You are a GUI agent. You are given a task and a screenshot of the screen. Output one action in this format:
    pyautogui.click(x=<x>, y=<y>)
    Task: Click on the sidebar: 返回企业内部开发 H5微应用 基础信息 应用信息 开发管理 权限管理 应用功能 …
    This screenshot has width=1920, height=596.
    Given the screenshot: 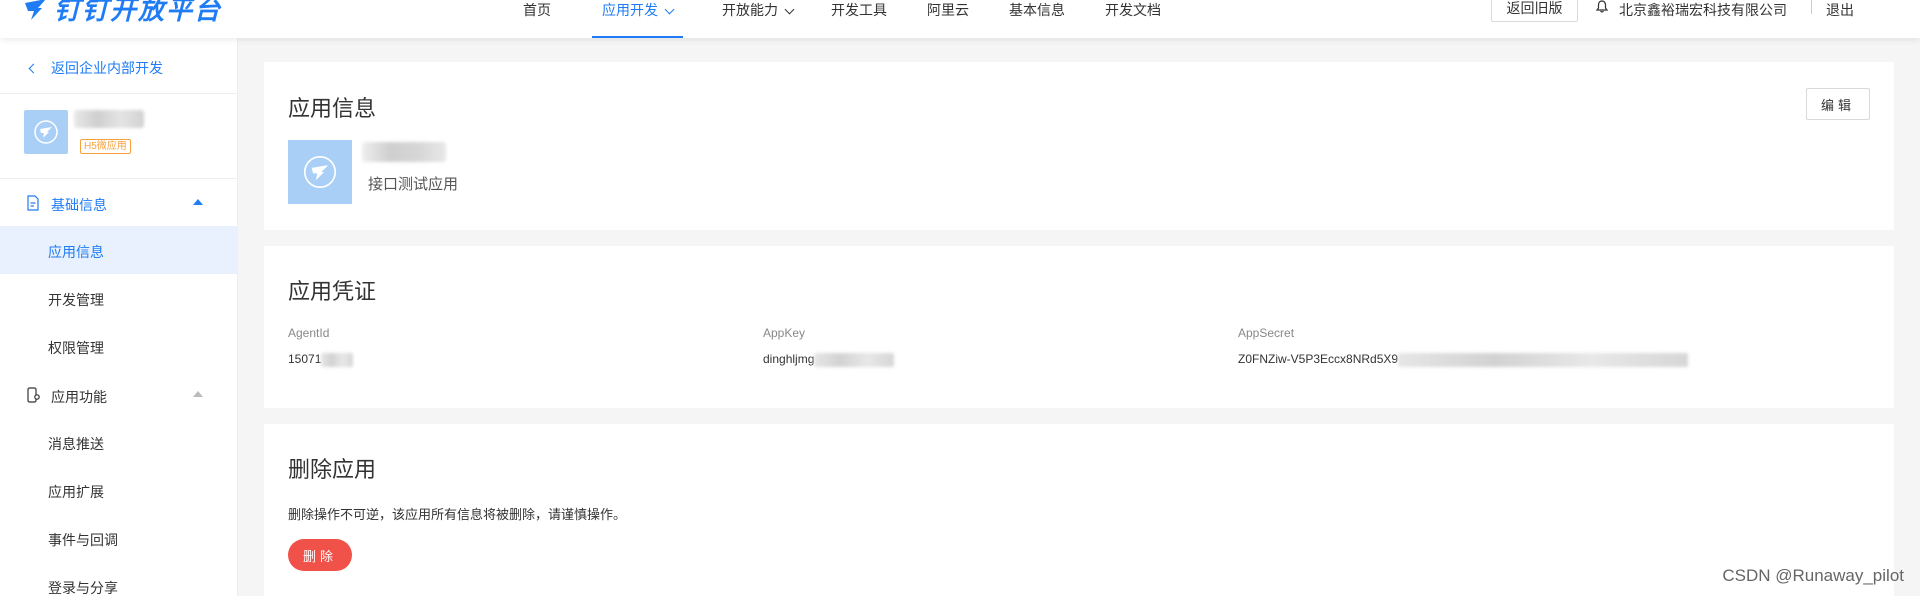 What is the action you would take?
    pyautogui.click(x=119, y=317)
    